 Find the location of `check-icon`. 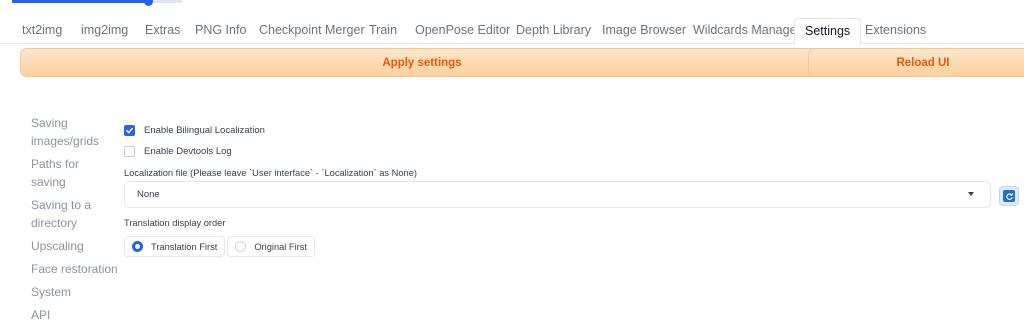

check-icon is located at coordinates (129, 130).